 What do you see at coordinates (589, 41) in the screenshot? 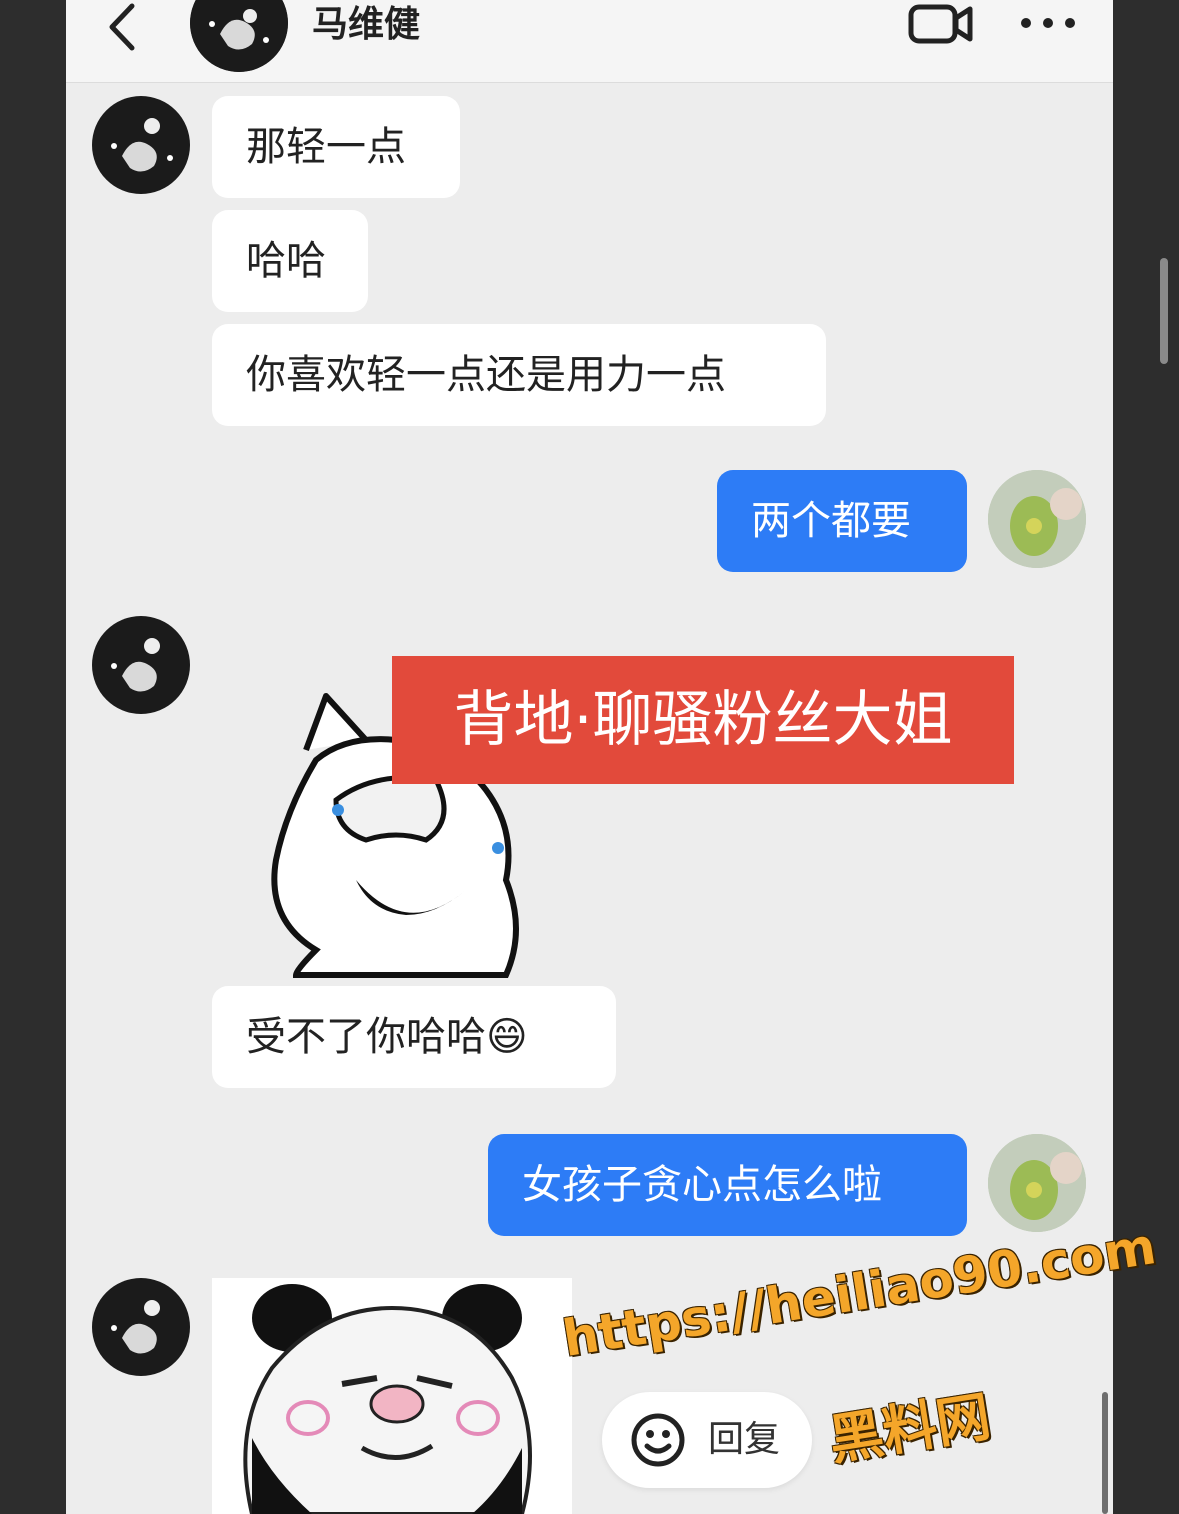
I see `chat-header: 马维健` at bounding box center [589, 41].